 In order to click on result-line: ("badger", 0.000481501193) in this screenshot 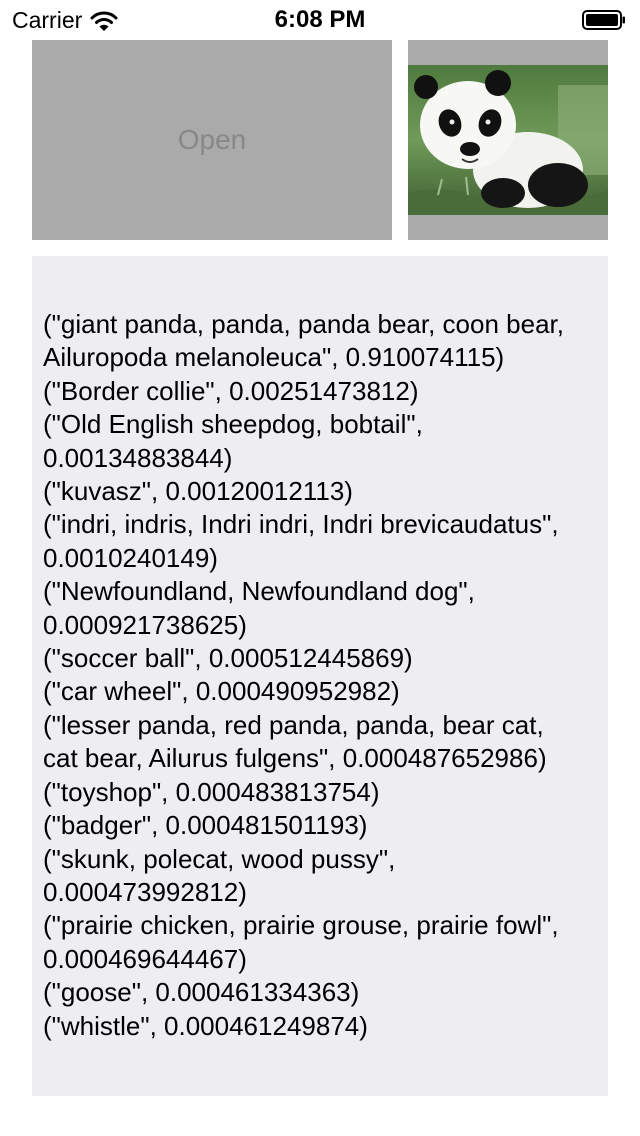, I will do `click(205, 825)`.